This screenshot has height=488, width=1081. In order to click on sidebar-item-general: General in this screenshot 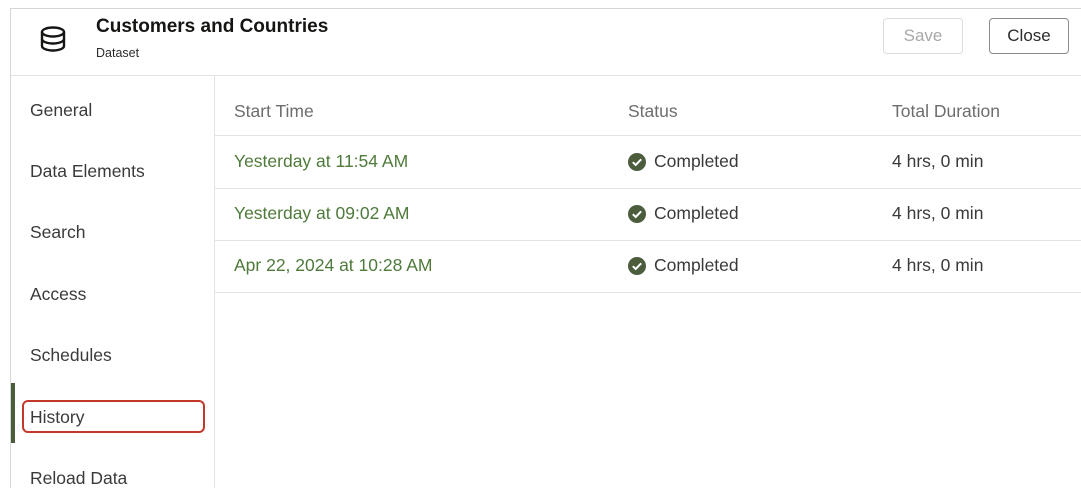, I will do `click(61, 110)`.